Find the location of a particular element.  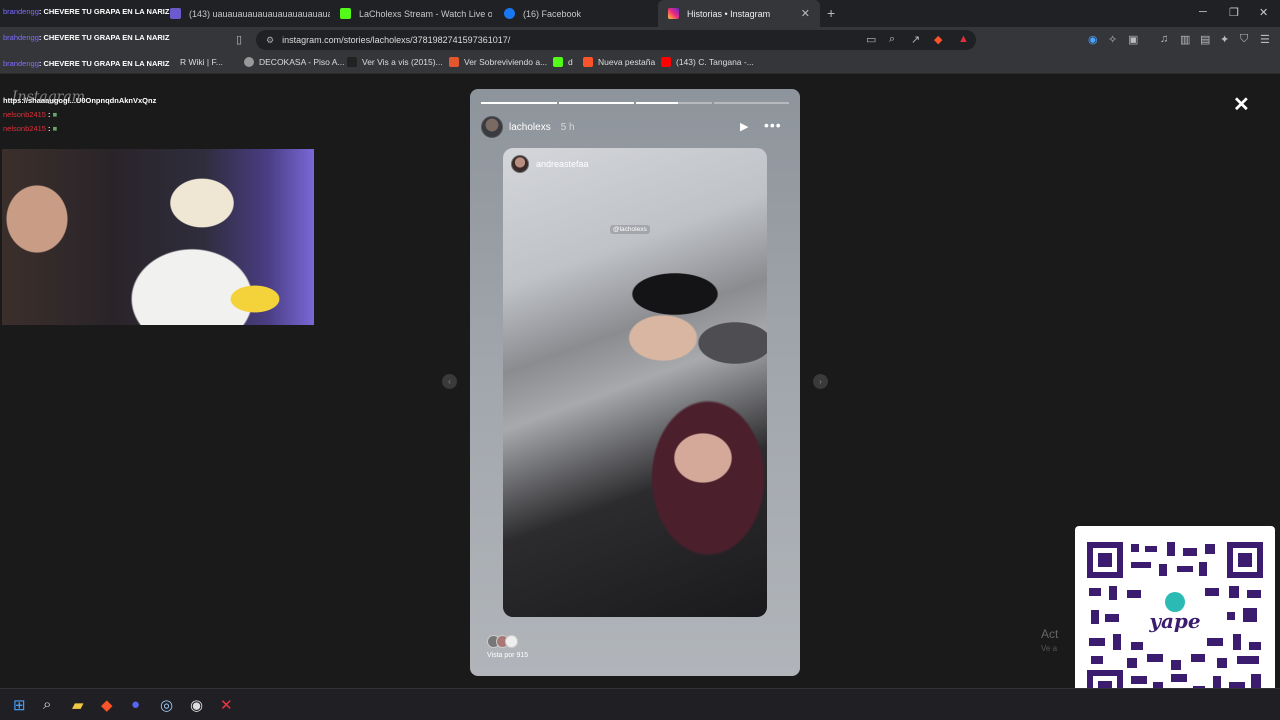

tab-facebook: (16) Facebook is located at coordinates (575, 13).